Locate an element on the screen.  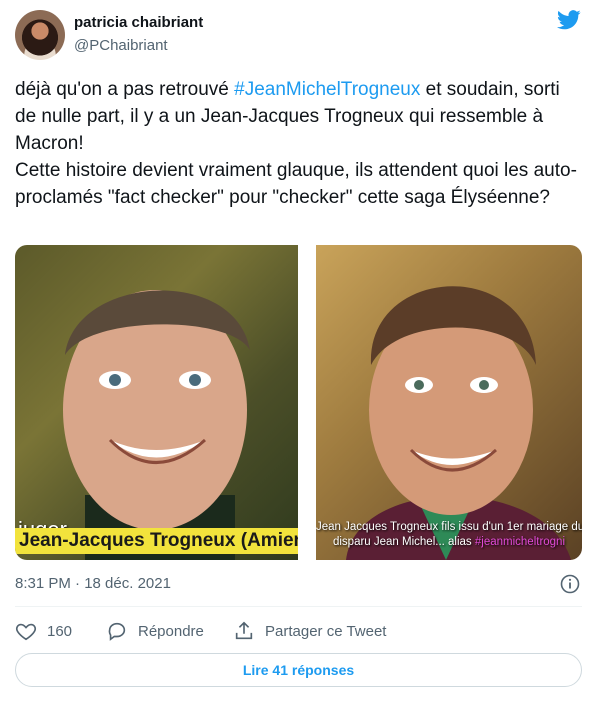
reply-bubble-icon is located at coordinates (117, 631).